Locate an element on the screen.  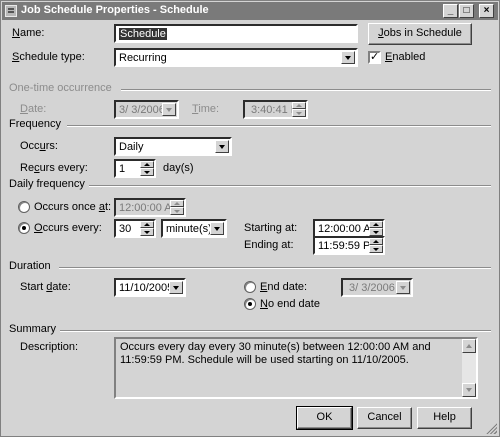
occurs-value: Daily is located at coordinates (131, 147).